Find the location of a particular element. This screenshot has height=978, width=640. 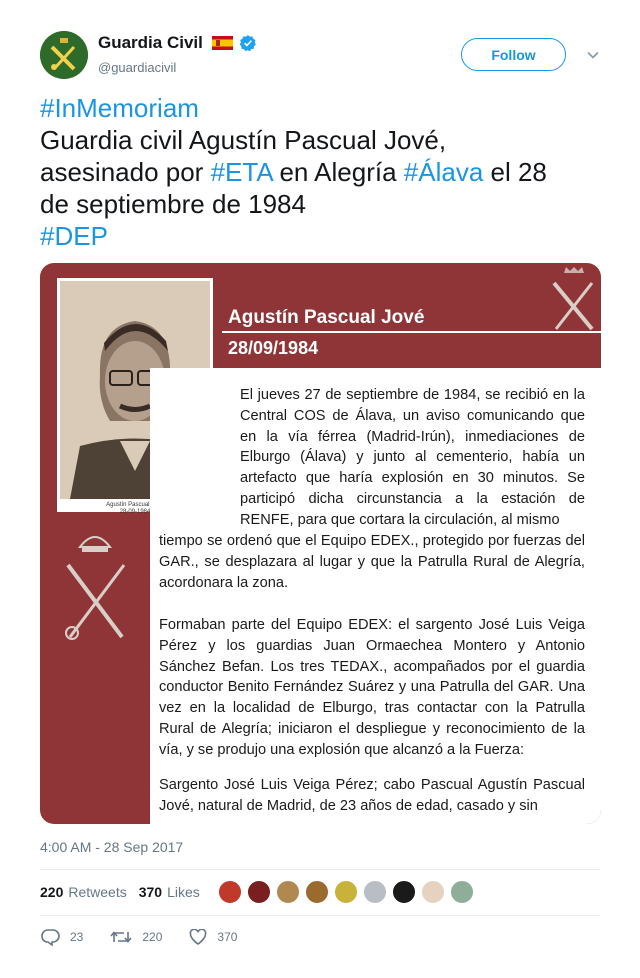

tweet-line: el 28 is located at coordinates (515, 172).